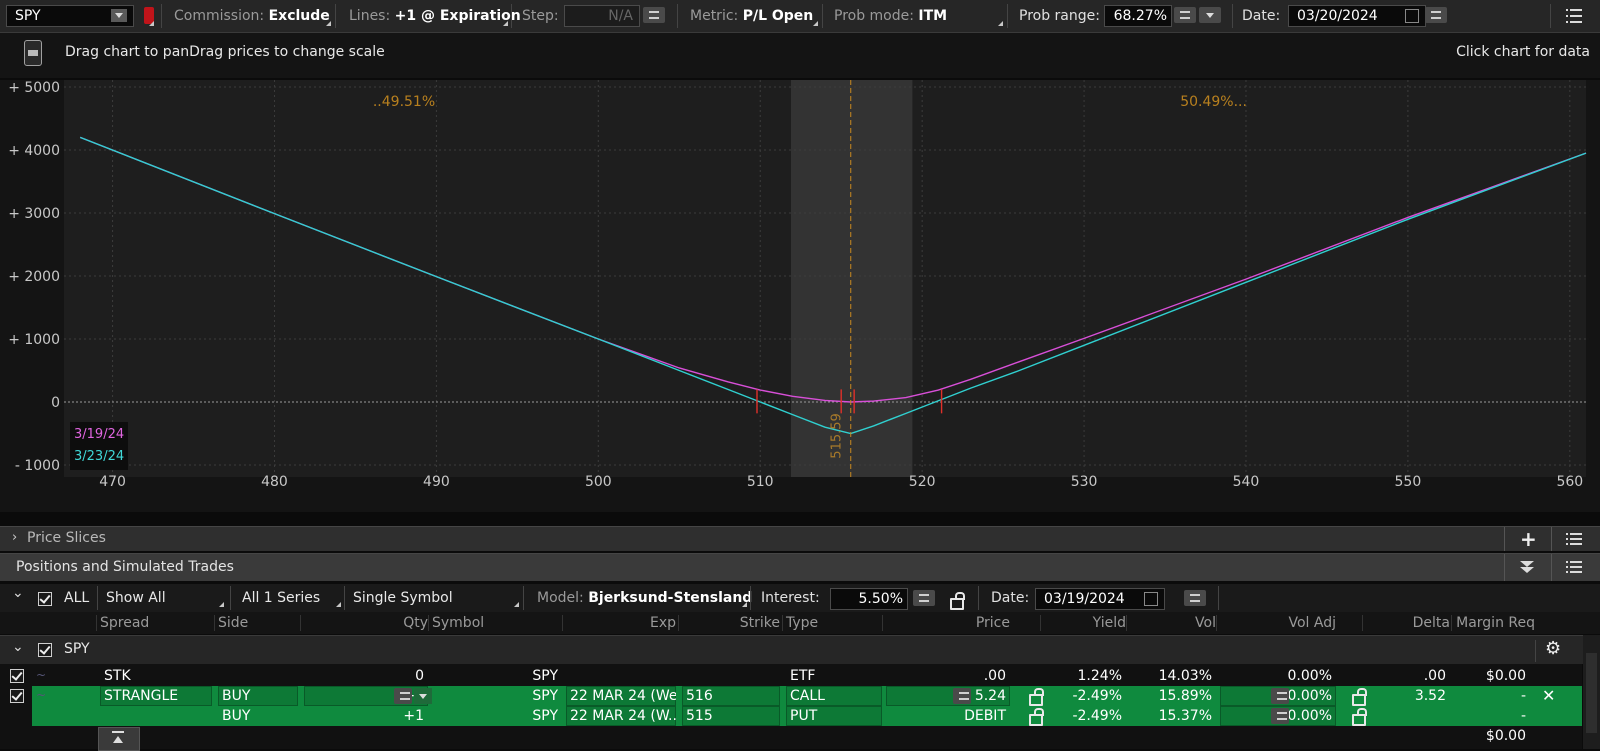 This screenshot has width=1600, height=751. I want to click on cell-qty: +1, so click(366, 716).